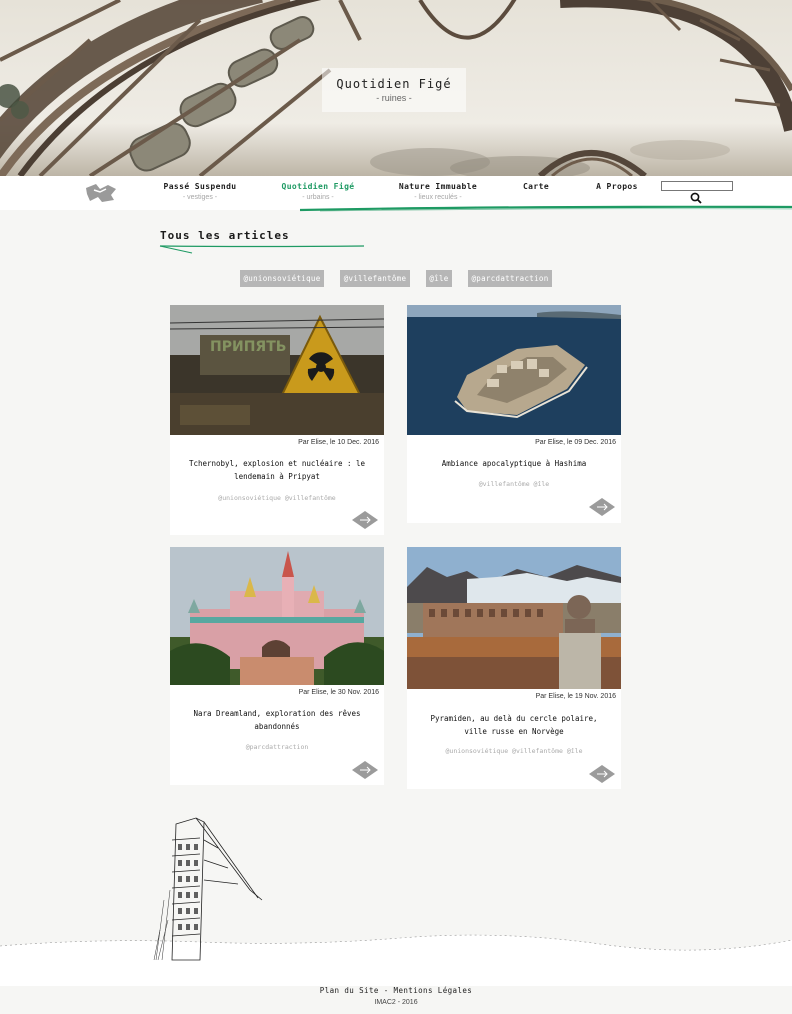 This screenshot has width=792, height=1014. Describe the element at coordinates (439, 278) in the screenshot. I see `tag-filter-ile: @île` at that location.